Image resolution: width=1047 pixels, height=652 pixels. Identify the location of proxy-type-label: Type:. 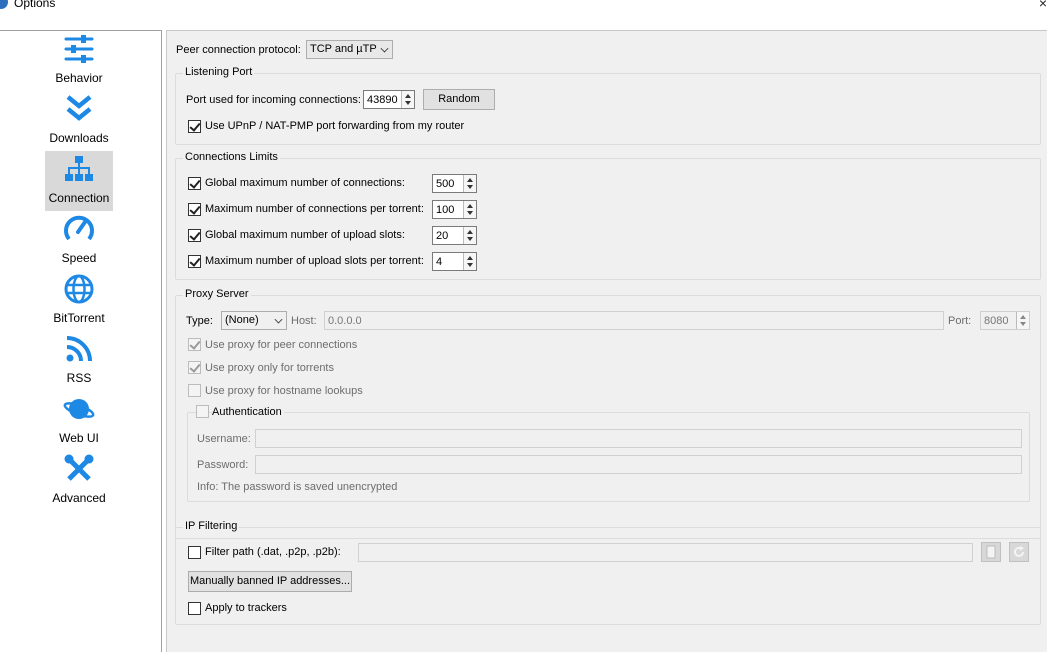
(199, 321).